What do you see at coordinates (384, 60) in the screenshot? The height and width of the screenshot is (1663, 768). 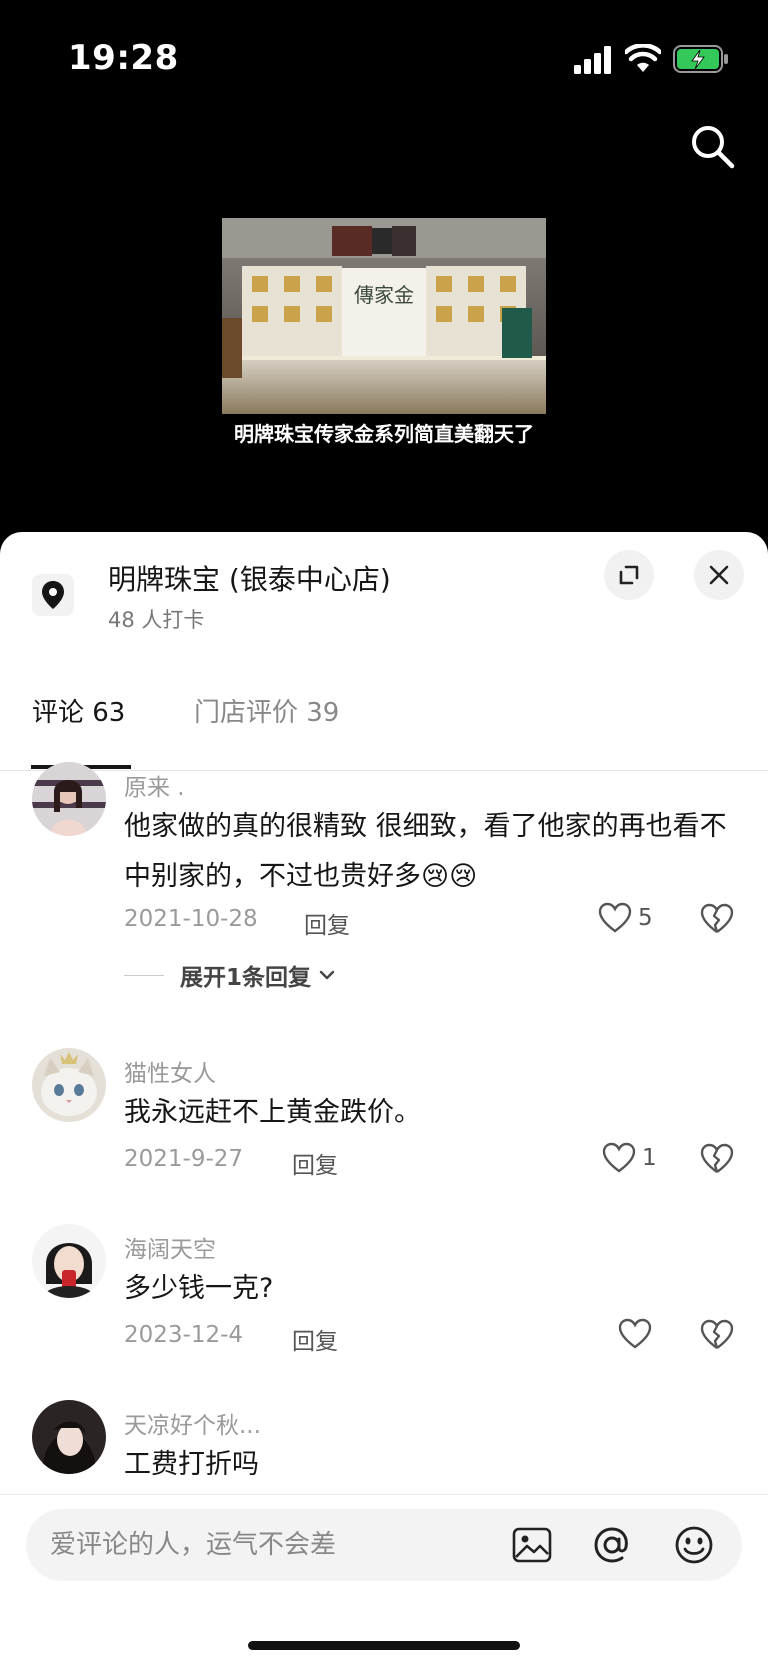 I see `status-bar: 19:28` at bounding box center [384, 60].